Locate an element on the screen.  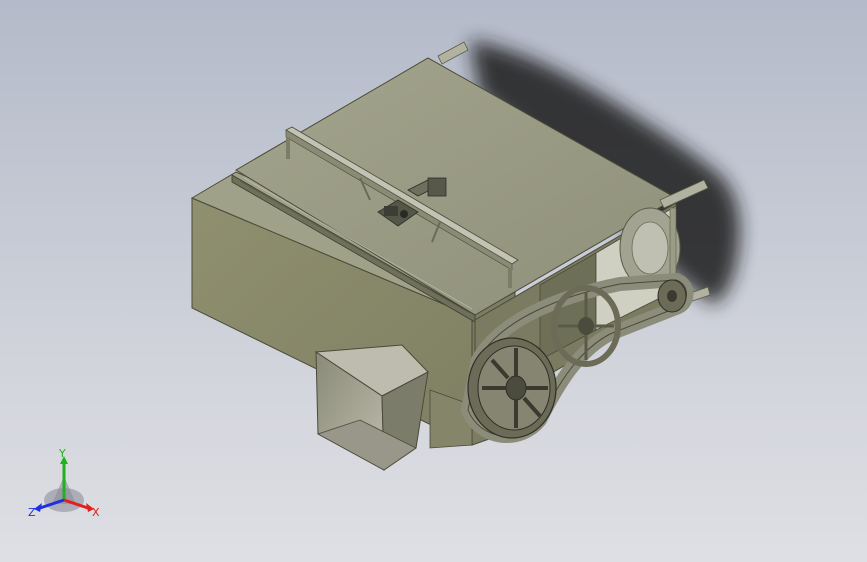
y-axis-label: Y is located at coordinates (62, 453).